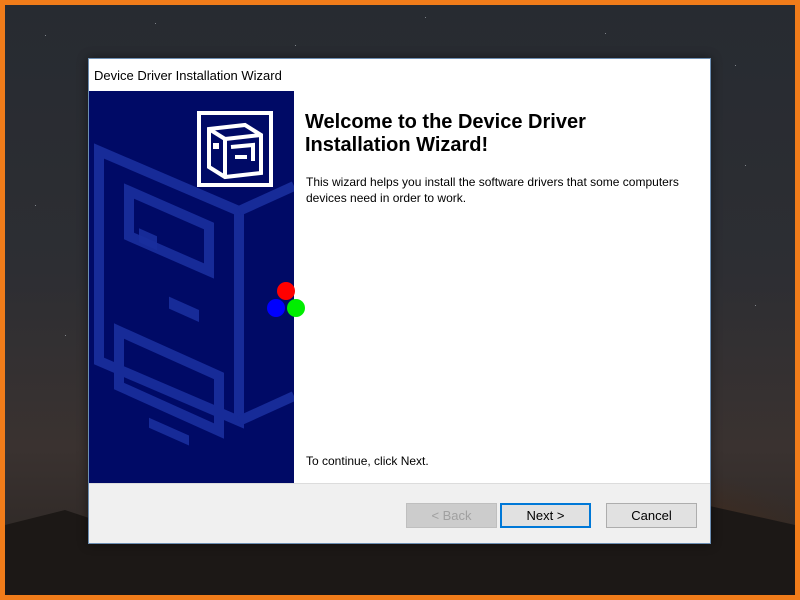  Describe the element at coordinates (367, 461) in the screenshot. I see `continue-instruction: To continue, click Next.` at that location.